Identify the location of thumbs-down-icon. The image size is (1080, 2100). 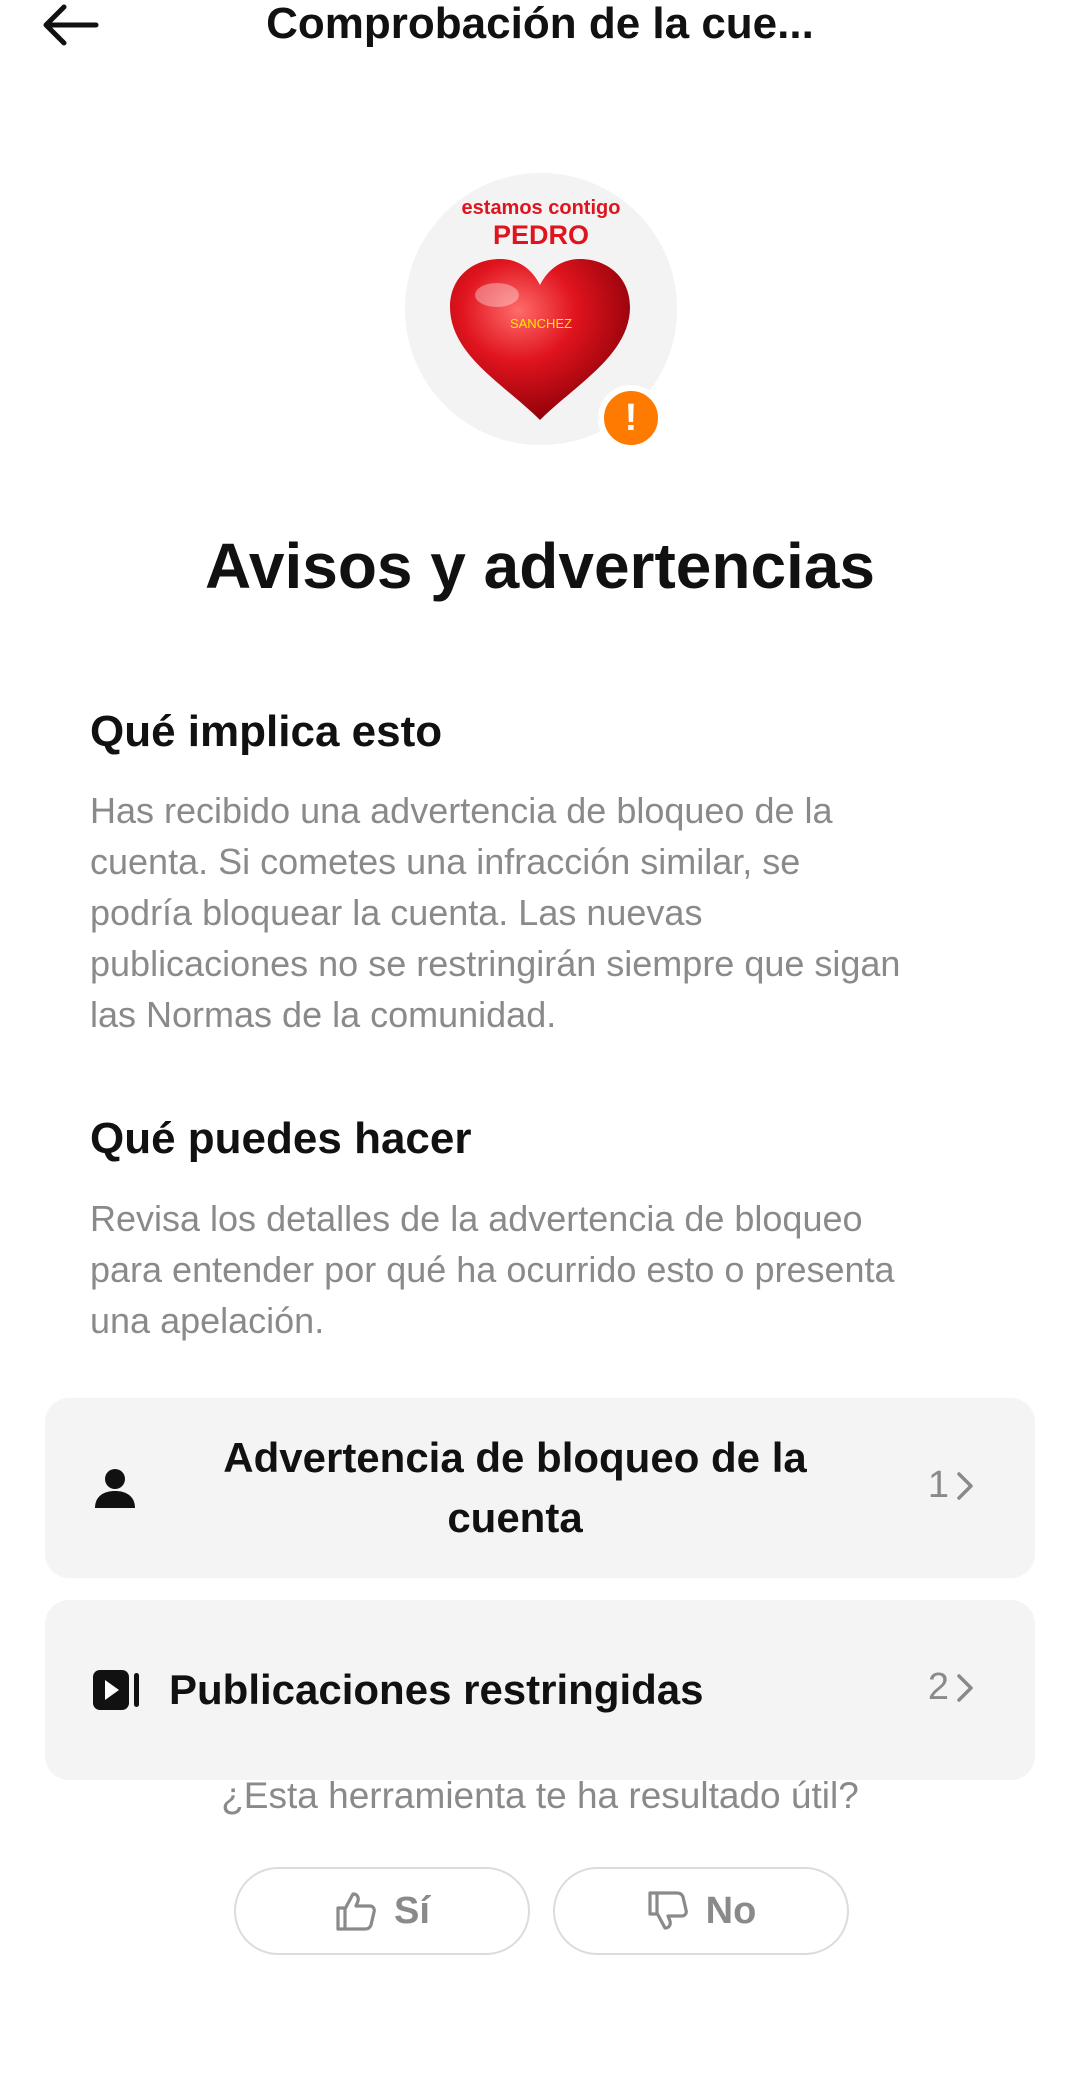
(668, 1910).